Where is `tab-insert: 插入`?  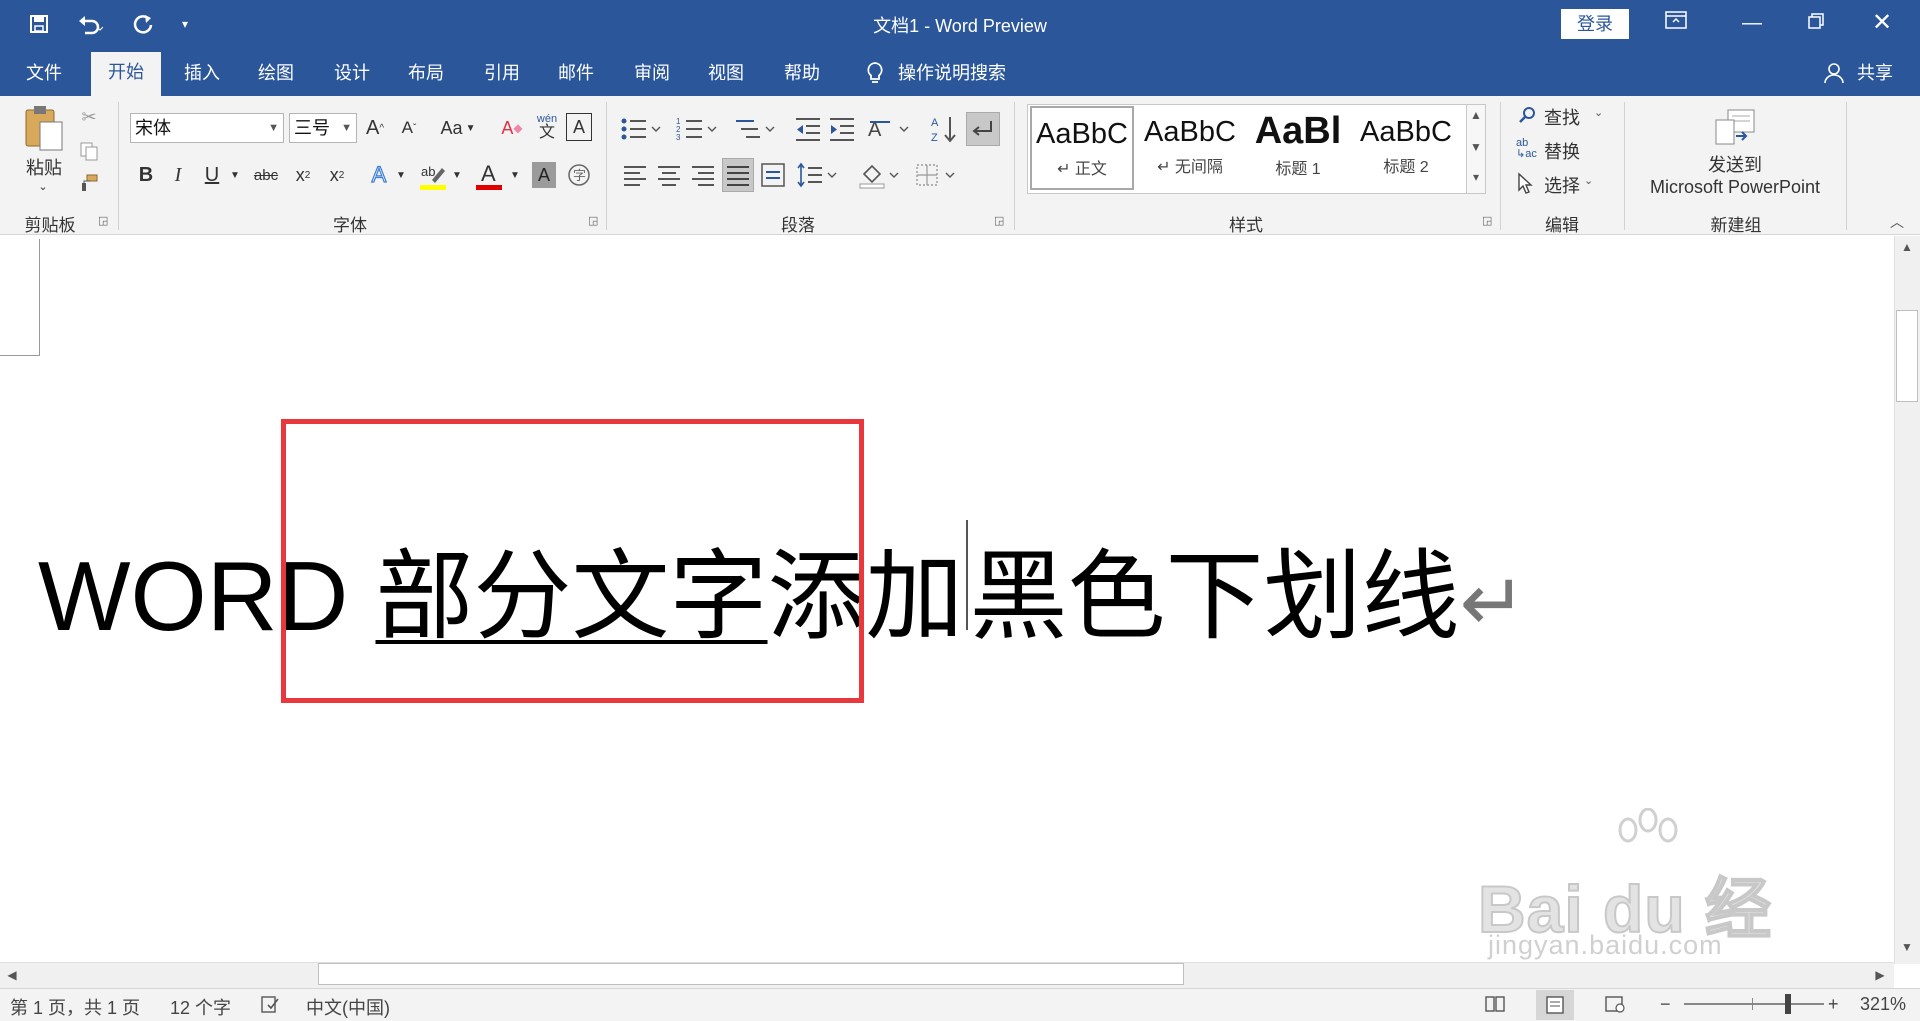 tab-insert: 插入 is located at coordinates (202, 73).